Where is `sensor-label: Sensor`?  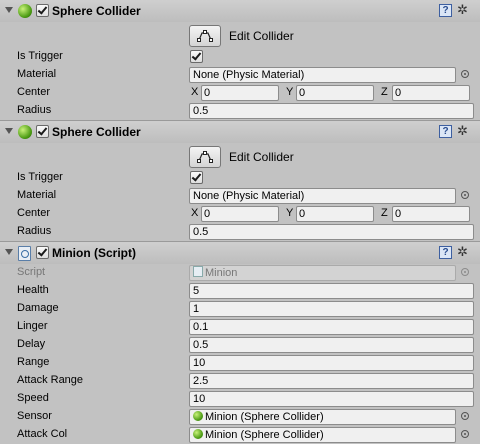
sensor-label: Sensor is located at coordinates (34, 416).